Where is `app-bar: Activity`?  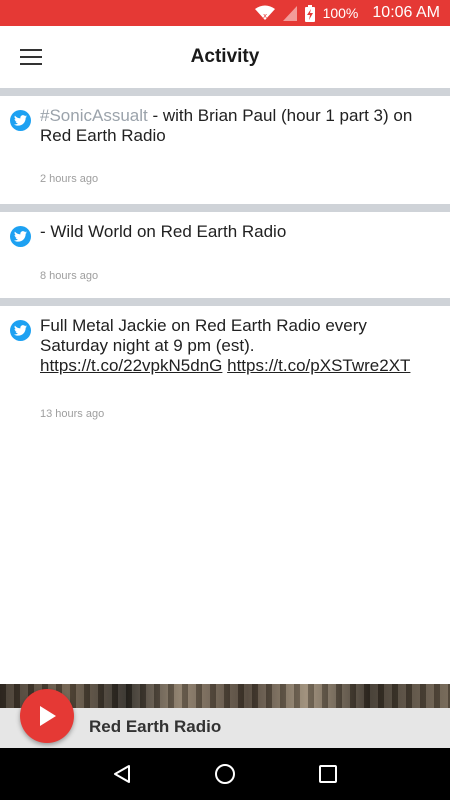 app-bar: Activity is located at coordinates (225, 57).